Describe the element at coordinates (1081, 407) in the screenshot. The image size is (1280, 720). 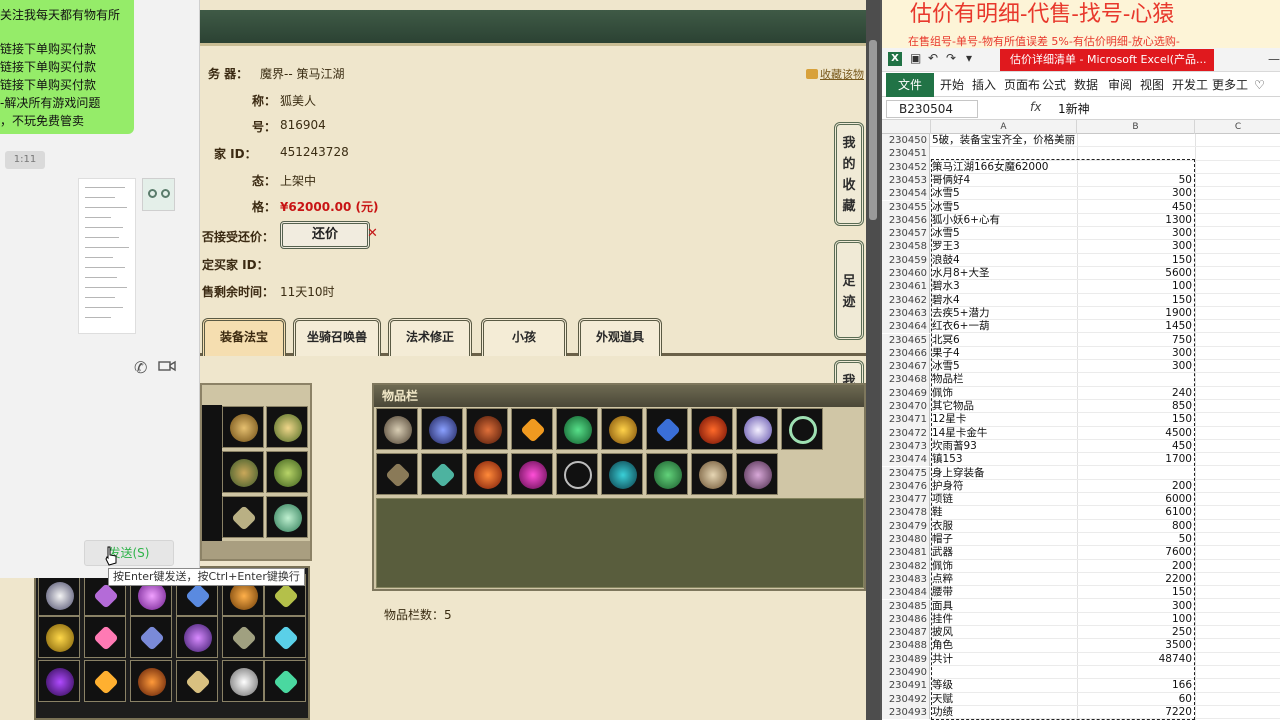
I see `table-row: 230470 其它物品 850` at that location.